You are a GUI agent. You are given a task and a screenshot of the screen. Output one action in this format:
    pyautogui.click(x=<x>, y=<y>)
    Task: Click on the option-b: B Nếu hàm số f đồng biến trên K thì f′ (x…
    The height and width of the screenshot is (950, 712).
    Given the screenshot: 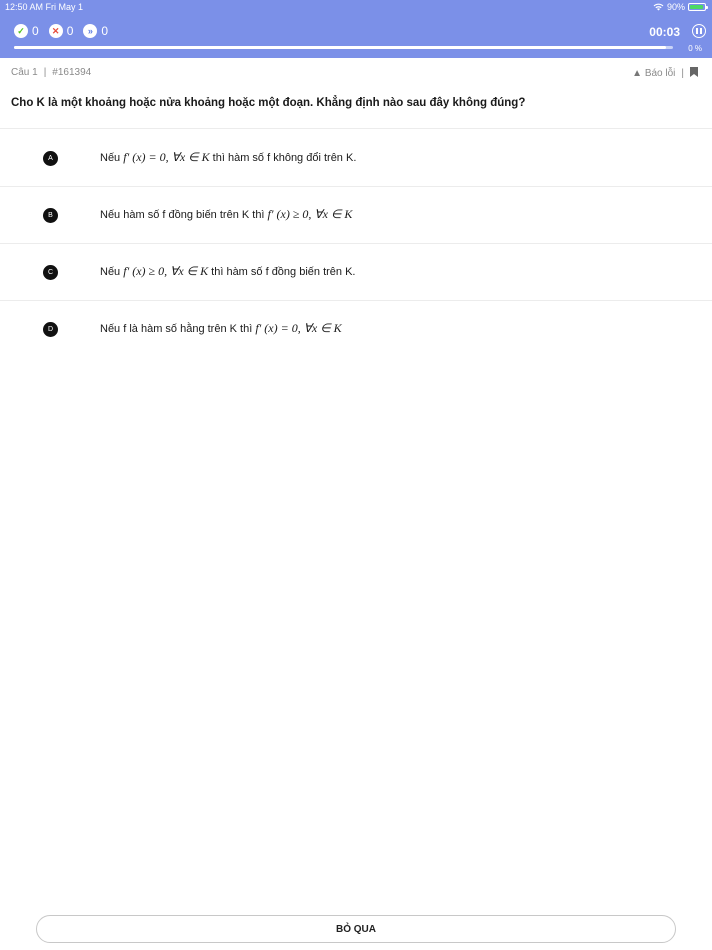 What is the action you would take?
    pyautogui.click(x=356, y=214)
    